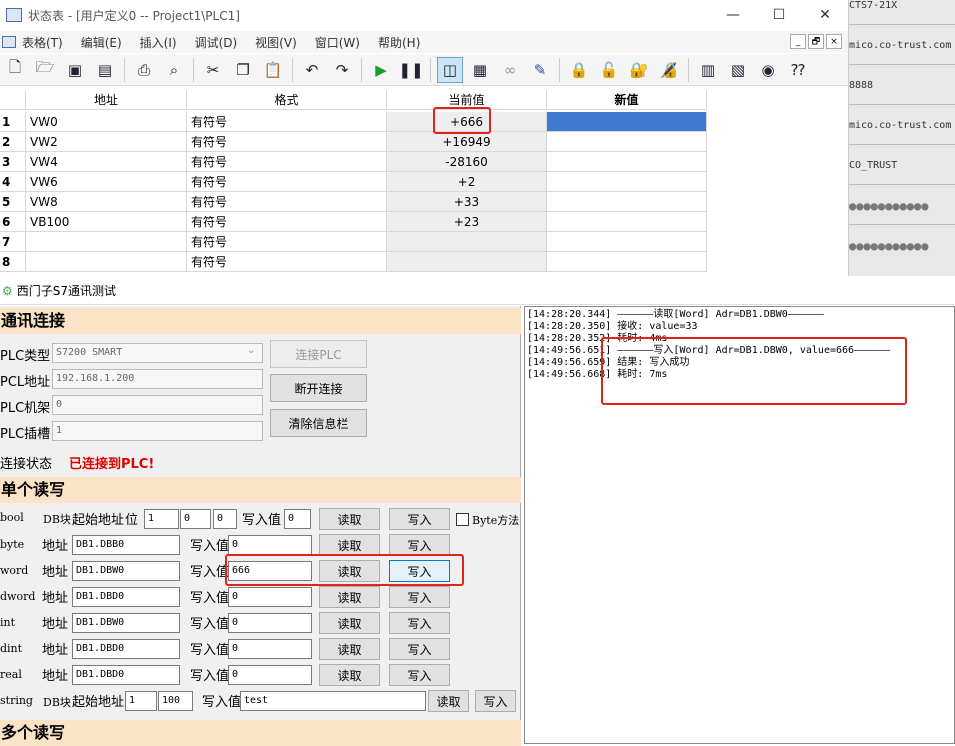  Describe the element at coordinates (106, 222) in the screenshot. I see `address-cell: VB100` at that location.